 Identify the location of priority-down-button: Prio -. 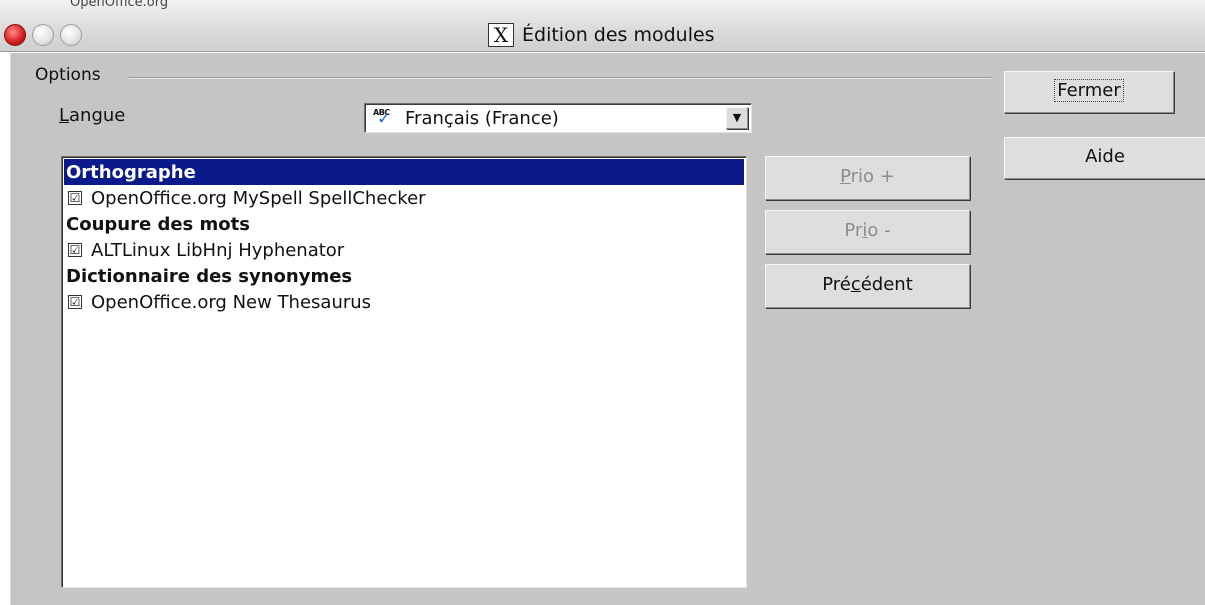
(867, 232).